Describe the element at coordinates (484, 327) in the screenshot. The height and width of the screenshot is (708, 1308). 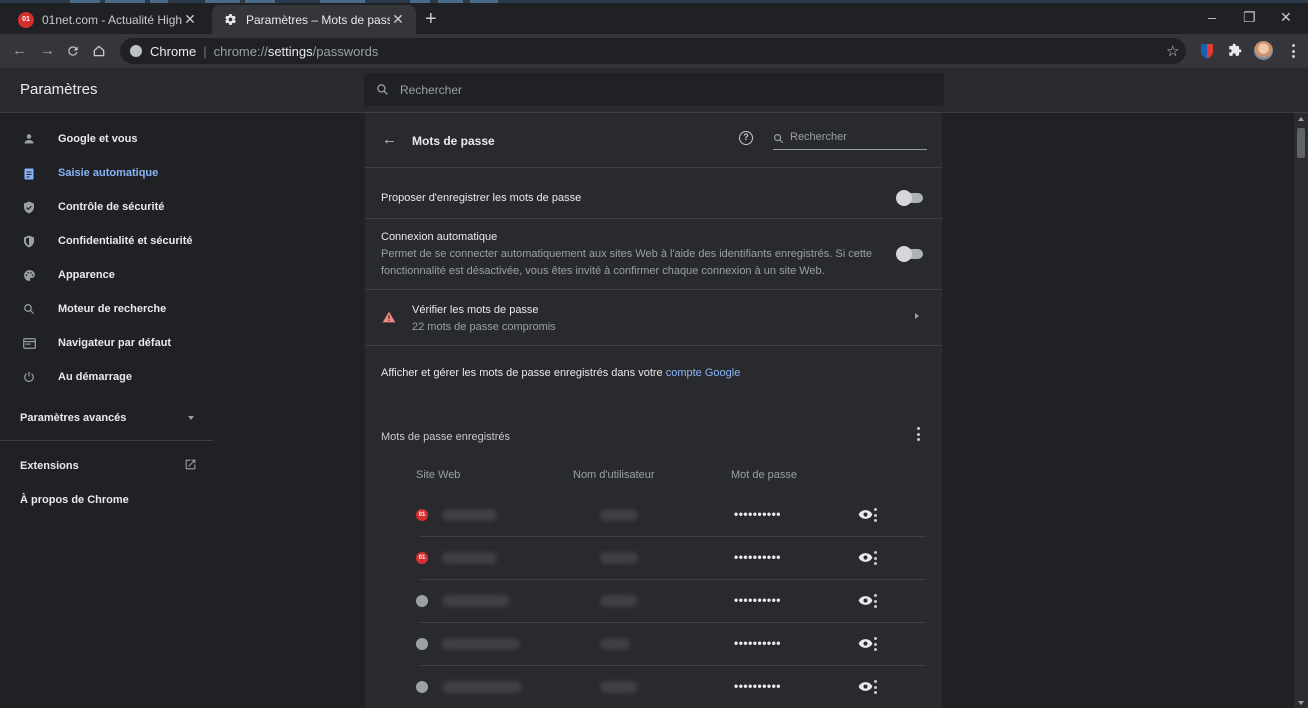
I see `check-passwords-sublabel: 22 mots de passe compromis` at that location.